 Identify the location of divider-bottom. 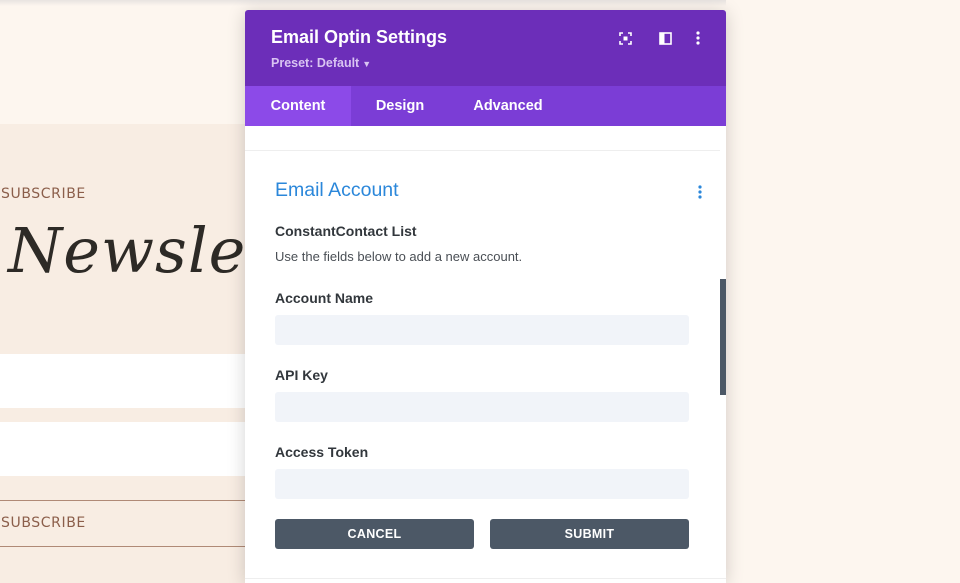
(485, 578).